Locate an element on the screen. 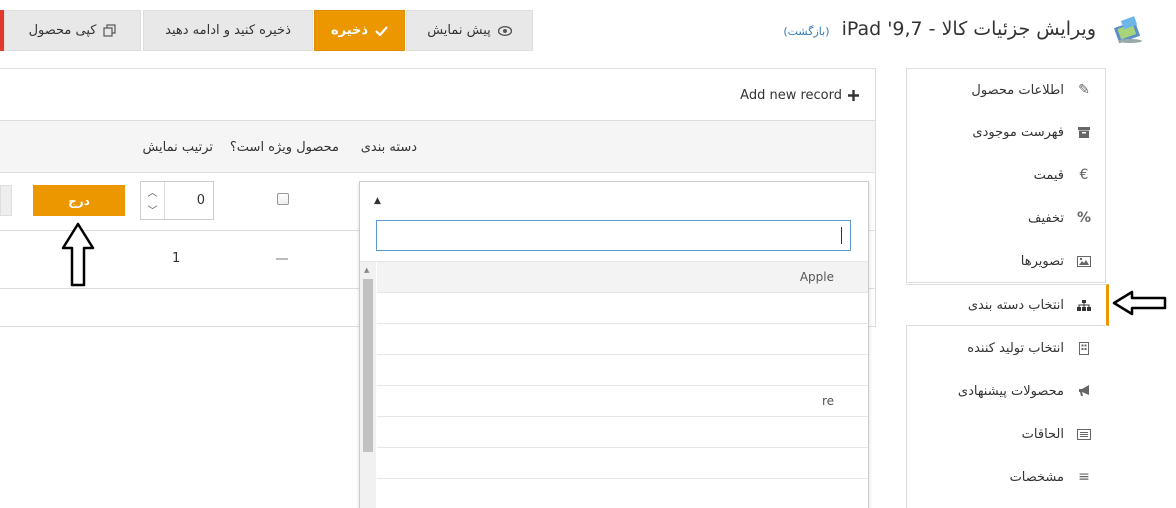 The width and height of the screenshot is (1176, 508). menu-item-discount: % تخفیف is located at coordinates (1060, 218).